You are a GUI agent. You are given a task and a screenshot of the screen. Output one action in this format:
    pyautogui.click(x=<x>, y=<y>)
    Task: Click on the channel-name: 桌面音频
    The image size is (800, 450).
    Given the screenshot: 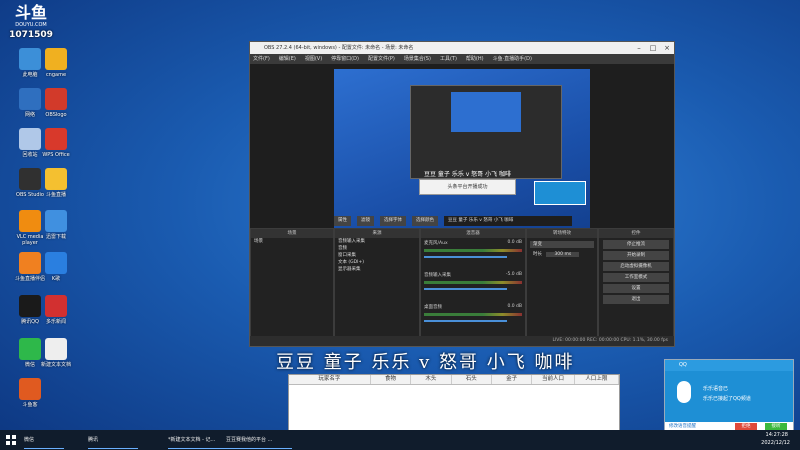 What is the action you would take?
    pyautogui.click(x=433, y=307)
    